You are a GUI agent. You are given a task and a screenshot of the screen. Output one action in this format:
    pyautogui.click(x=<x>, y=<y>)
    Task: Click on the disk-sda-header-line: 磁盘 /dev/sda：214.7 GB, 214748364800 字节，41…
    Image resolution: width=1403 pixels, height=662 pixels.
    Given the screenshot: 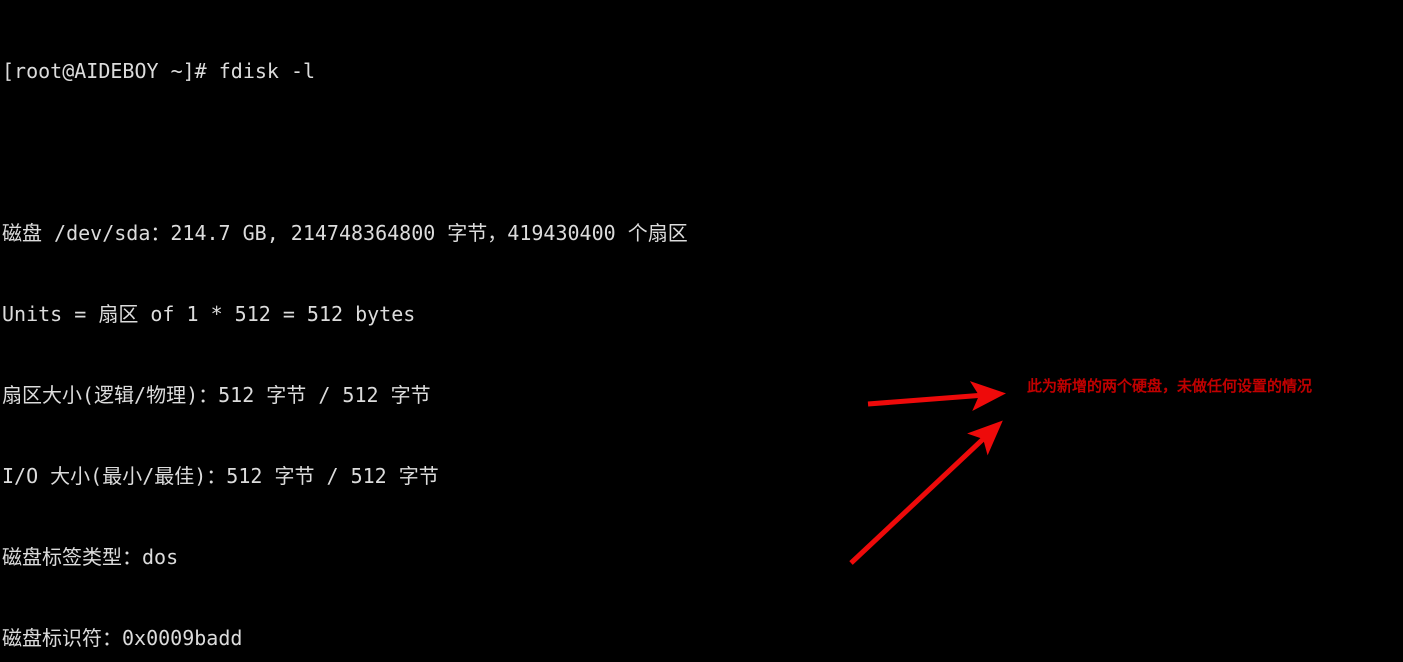 What is the action you would take?
    pyautogui.click(x=345, y=233)
    